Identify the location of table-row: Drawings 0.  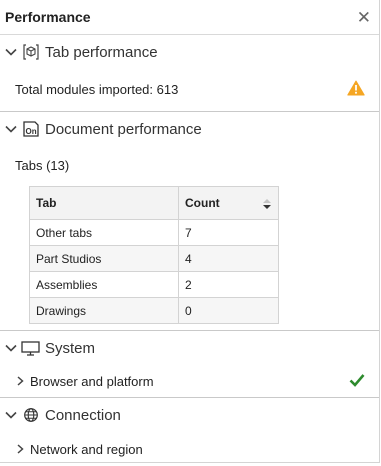
(154, 310).